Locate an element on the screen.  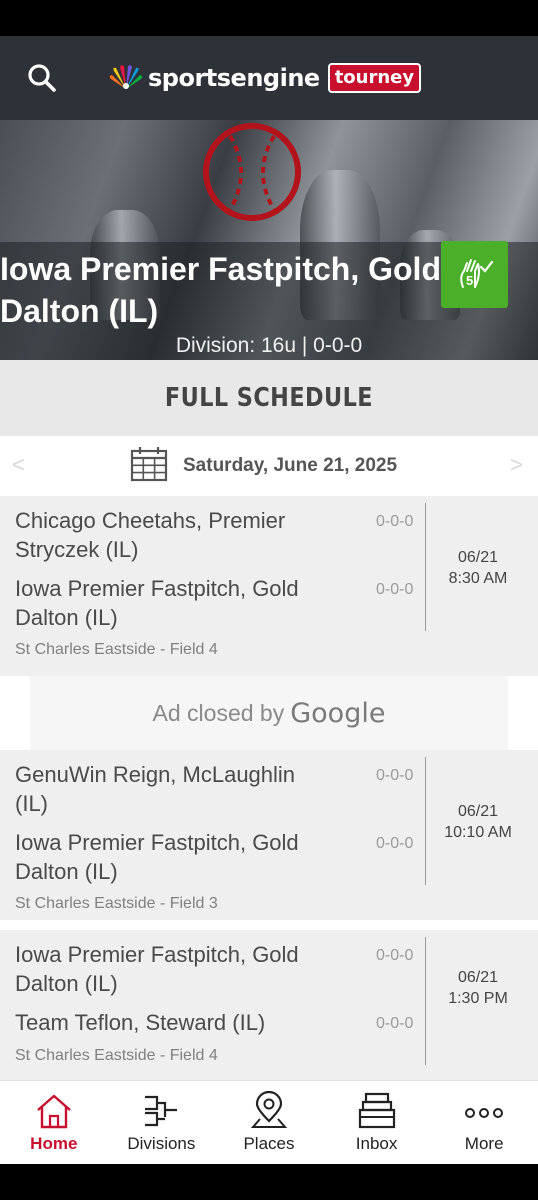
tab-divisions: Divisions is located at coordinates (162, 1122).